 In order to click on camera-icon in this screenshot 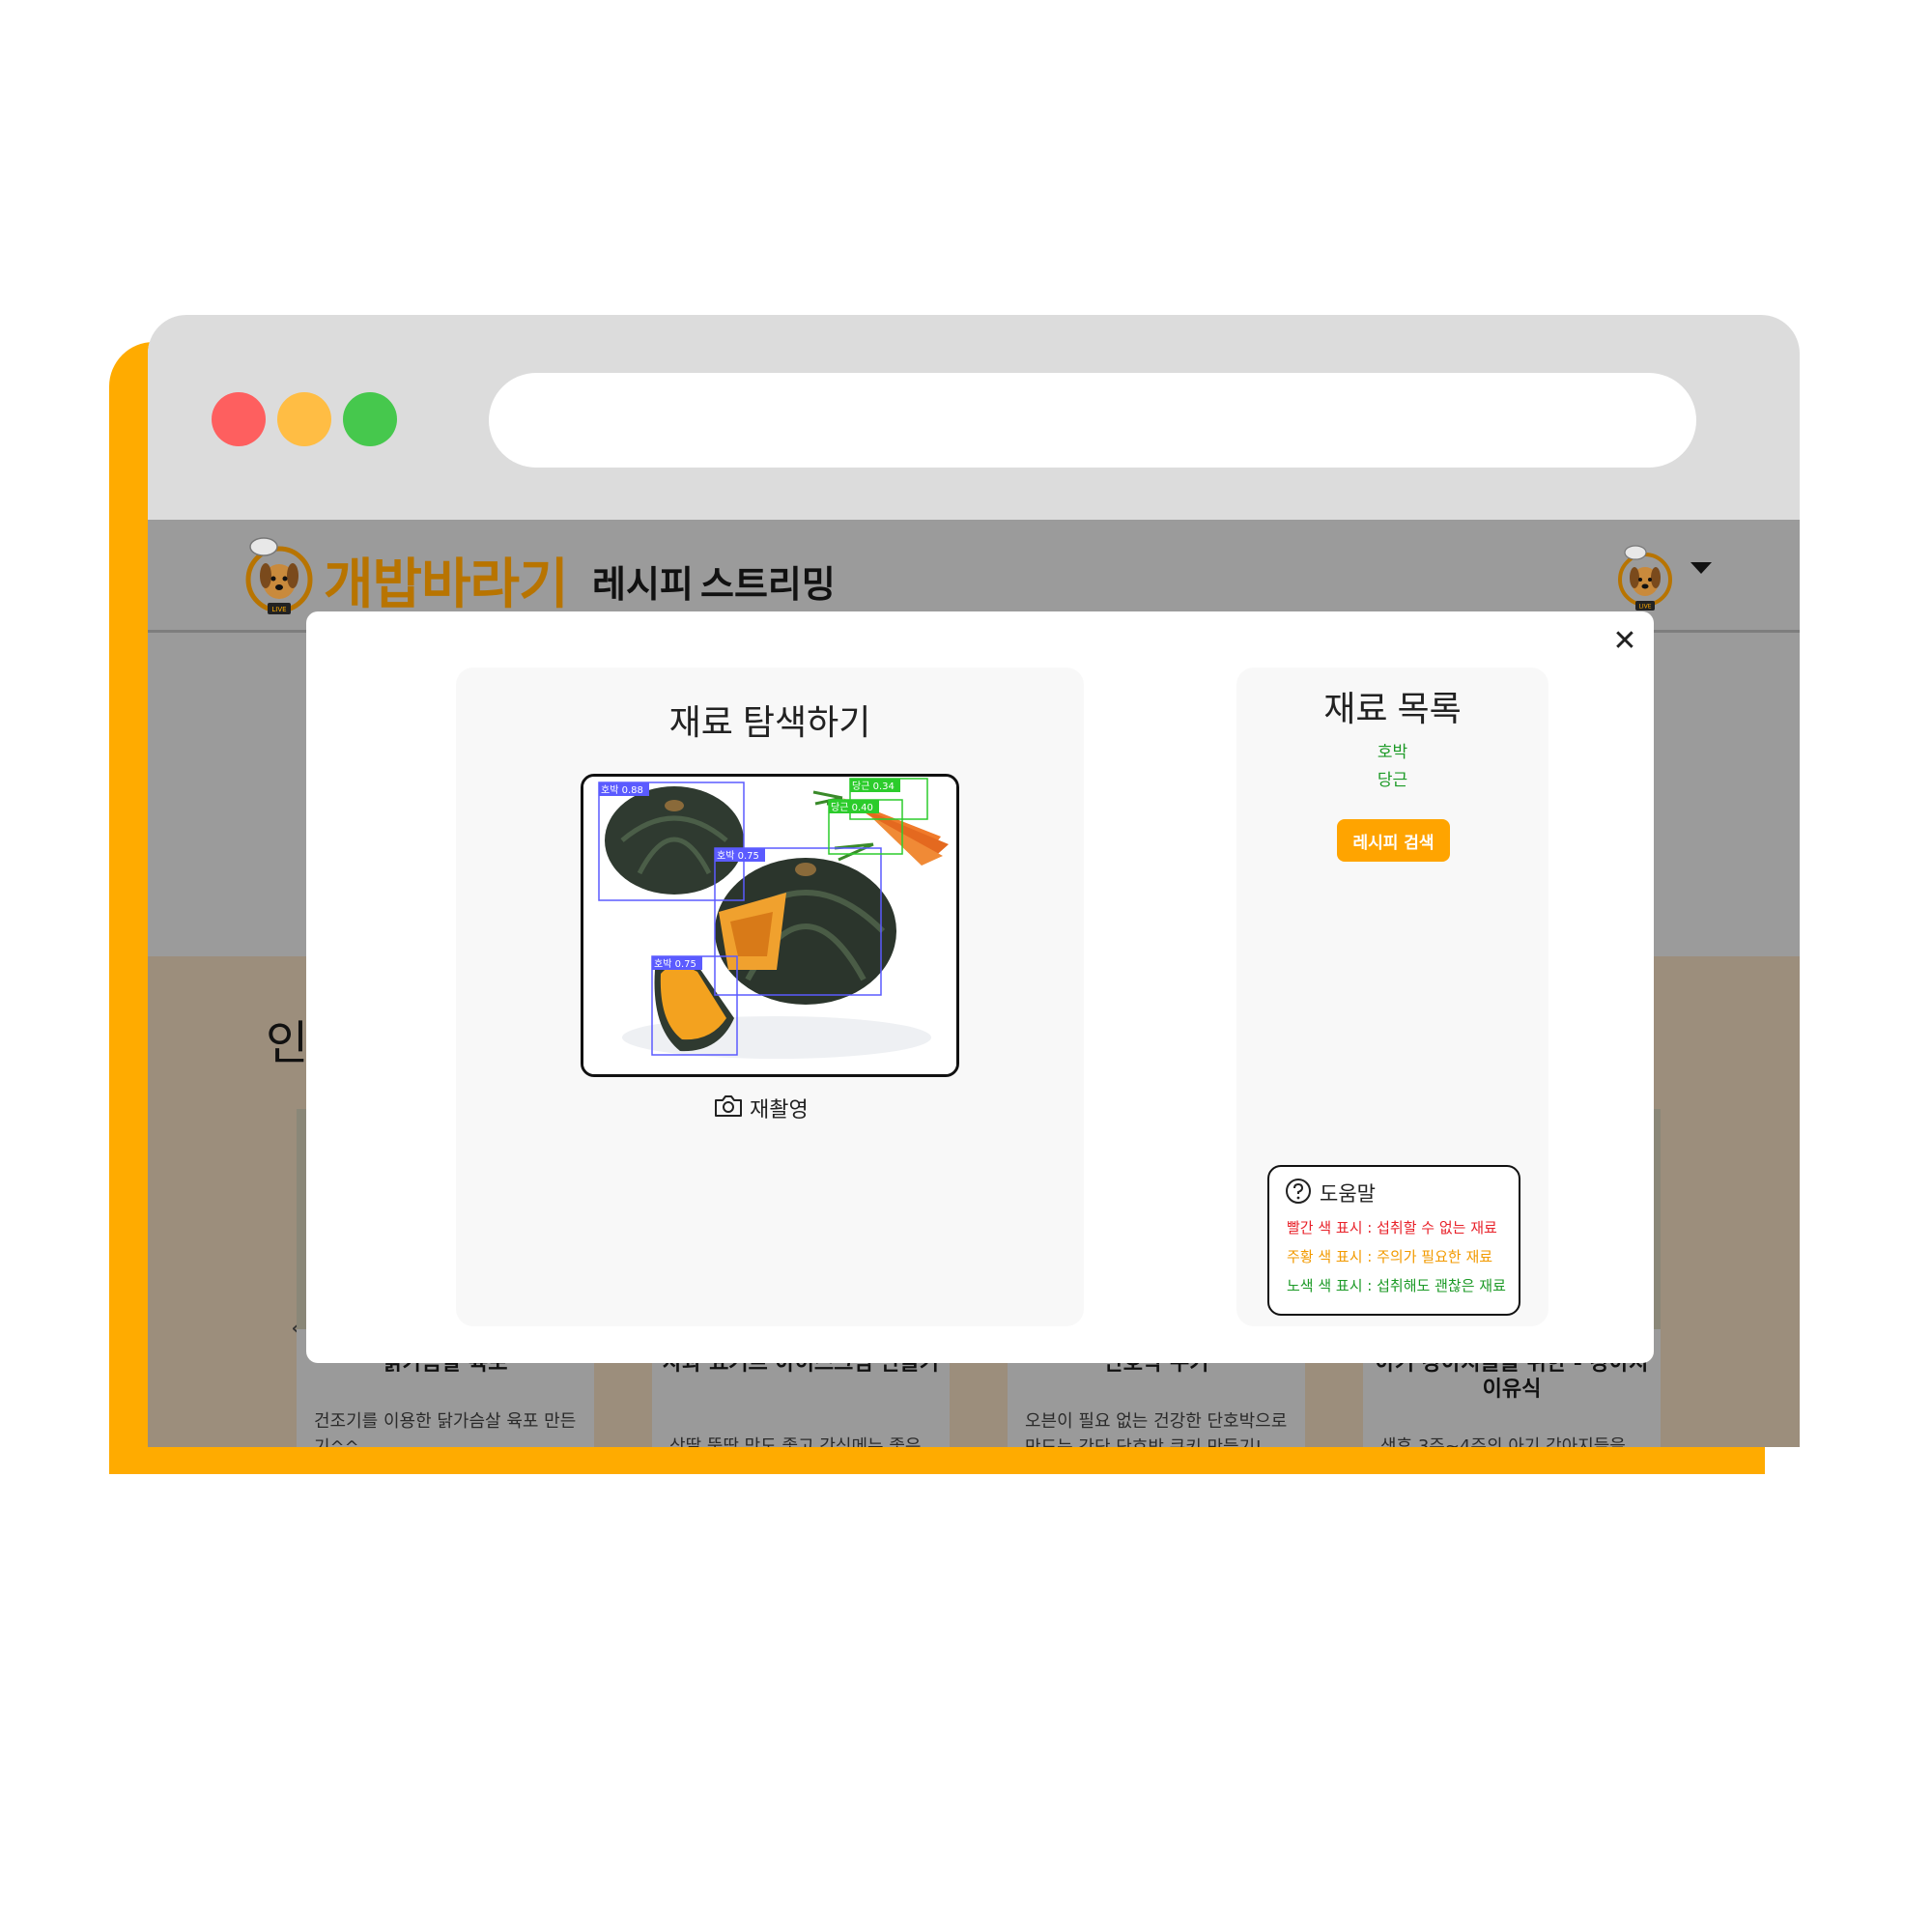, I will do `click(728, 1108)`.